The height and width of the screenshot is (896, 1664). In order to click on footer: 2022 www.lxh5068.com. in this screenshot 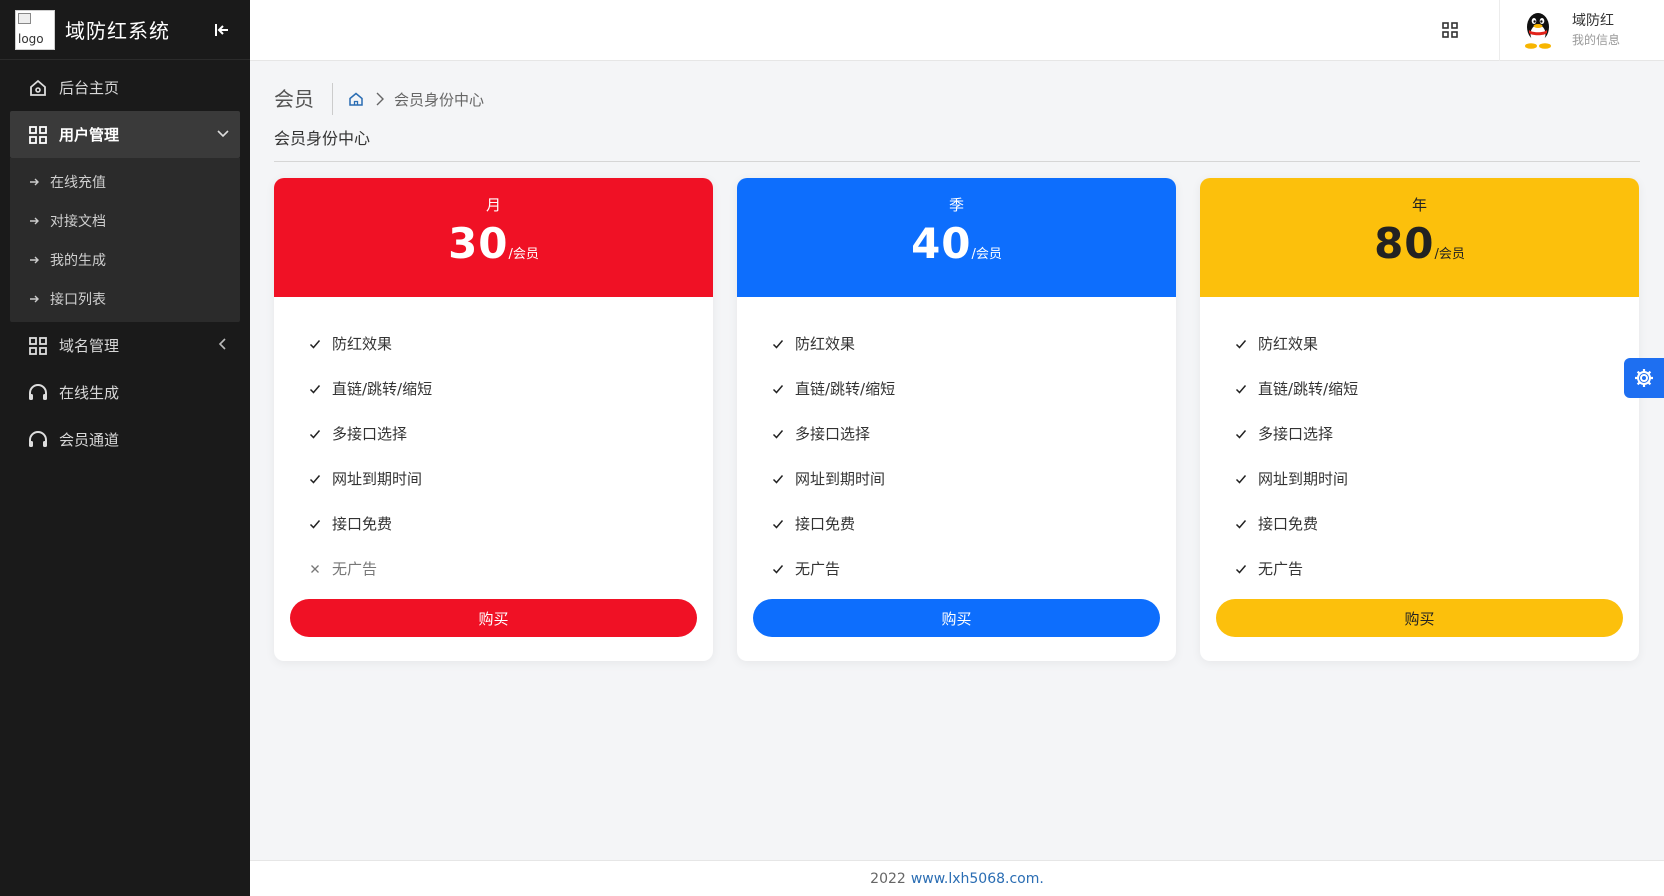, I will do `click(957, 878)`.